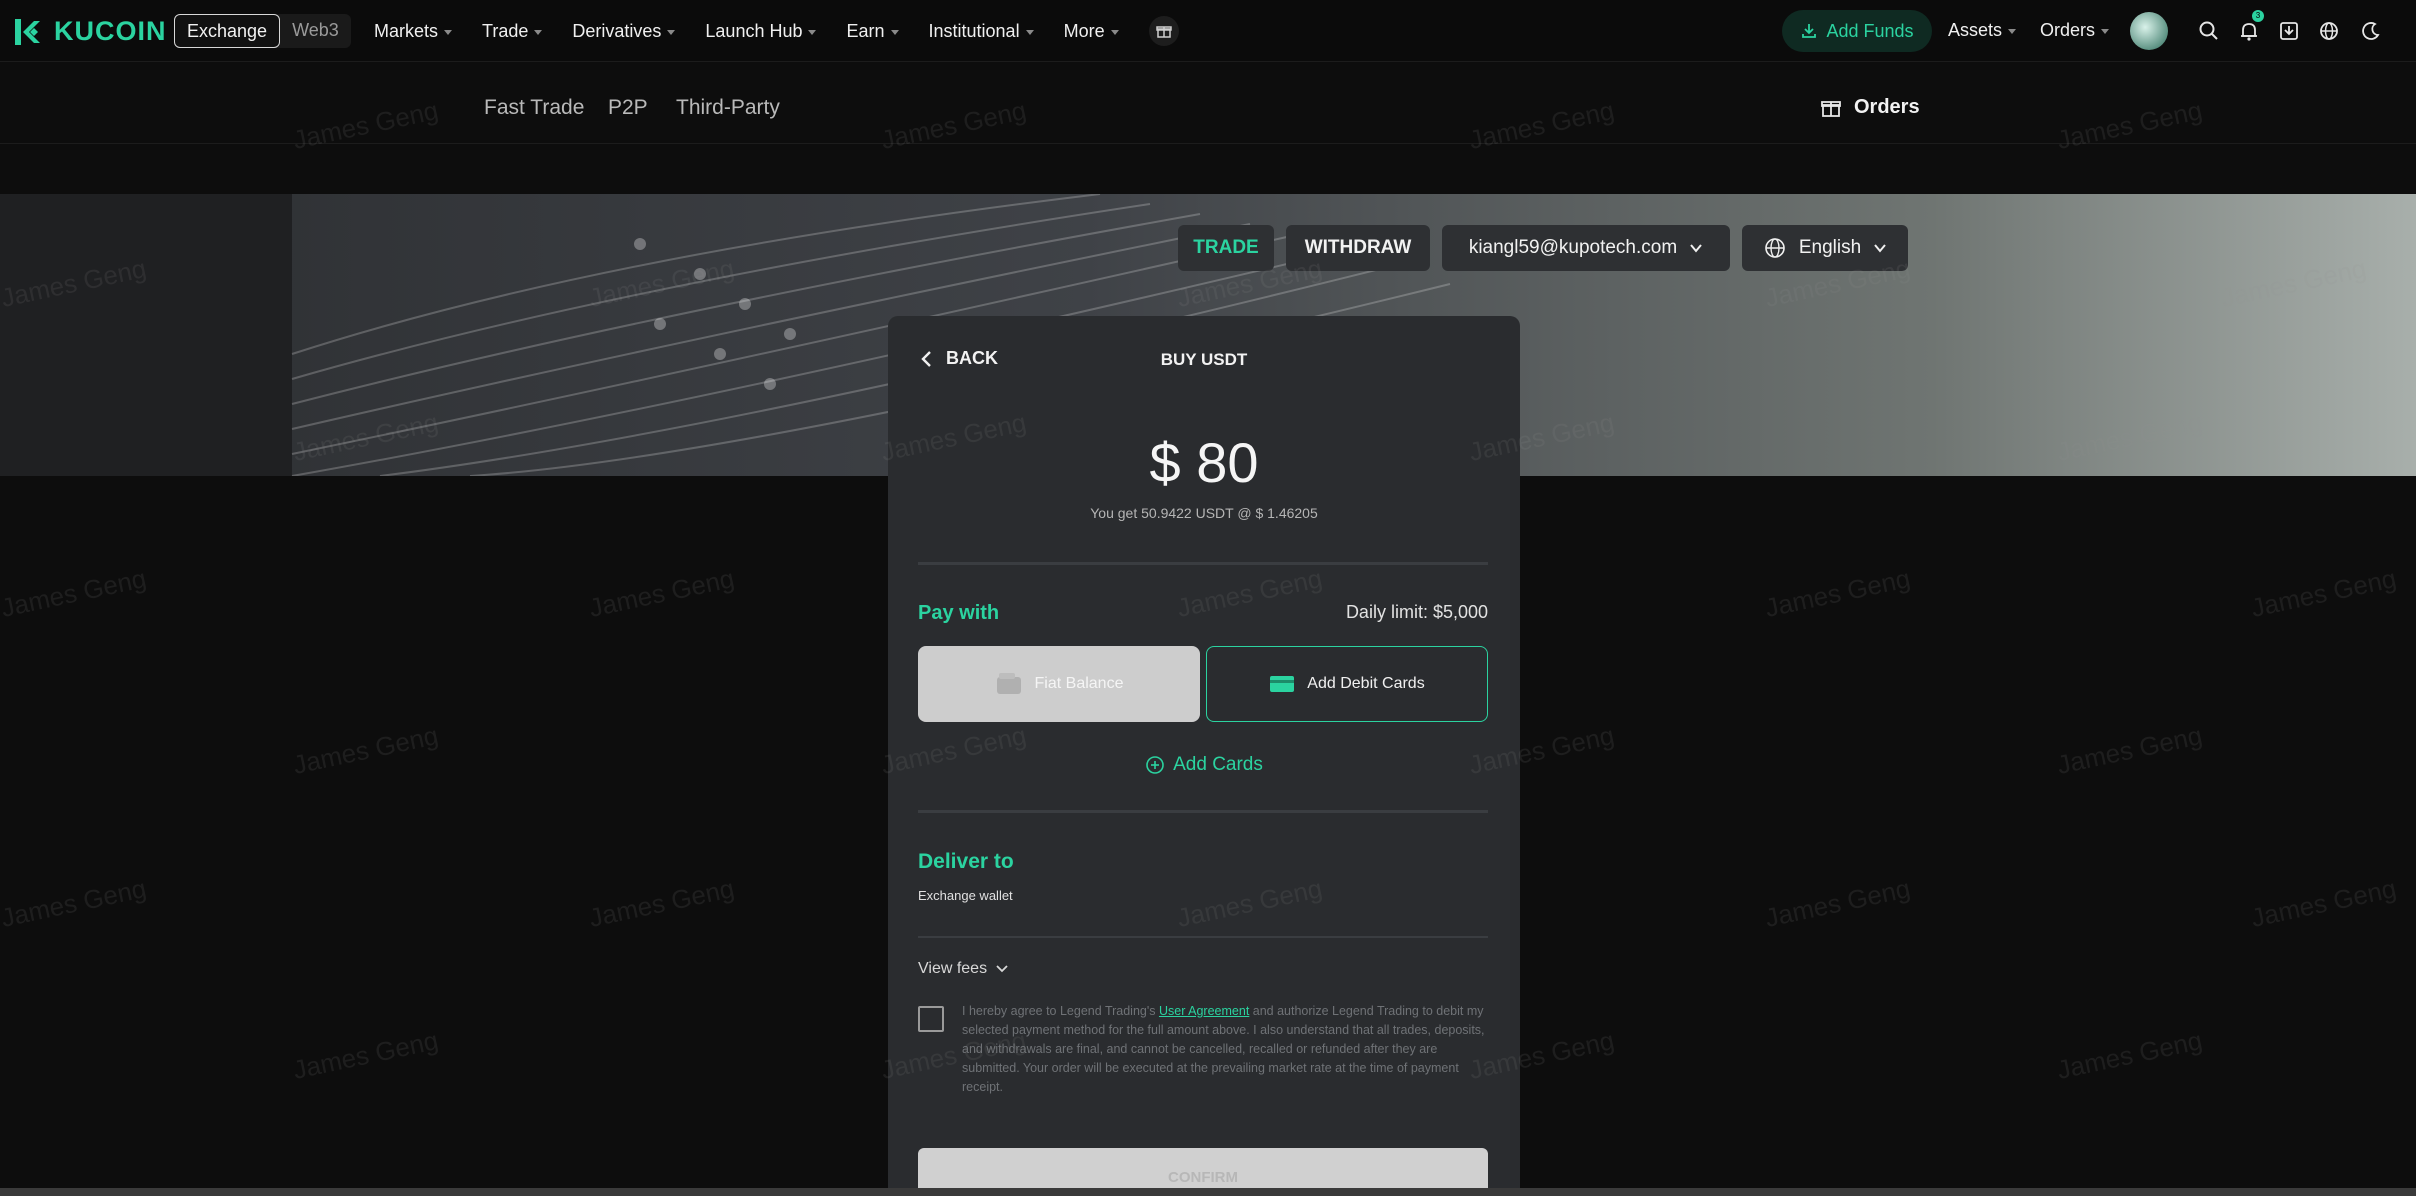  I want to click on menu-label: Earn, so click(865, 30).